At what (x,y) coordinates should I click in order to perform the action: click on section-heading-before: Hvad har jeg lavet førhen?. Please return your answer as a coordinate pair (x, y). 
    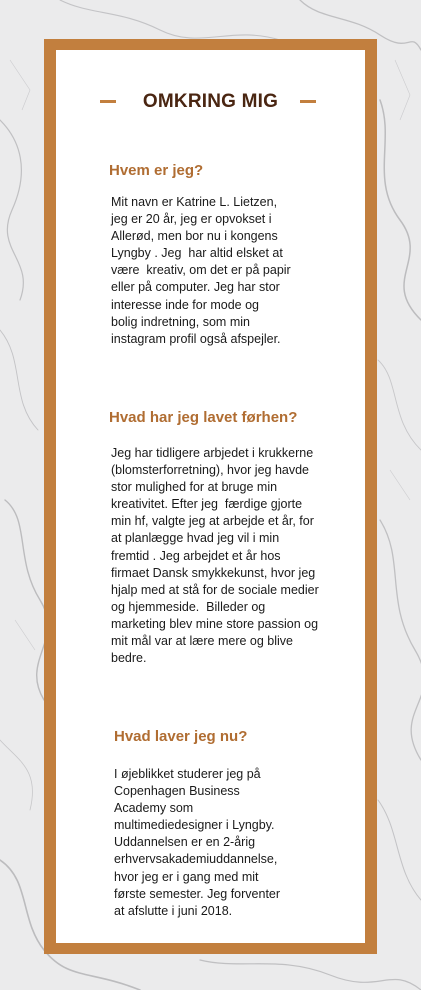
    Looking at the image, I should click on (203, 417).